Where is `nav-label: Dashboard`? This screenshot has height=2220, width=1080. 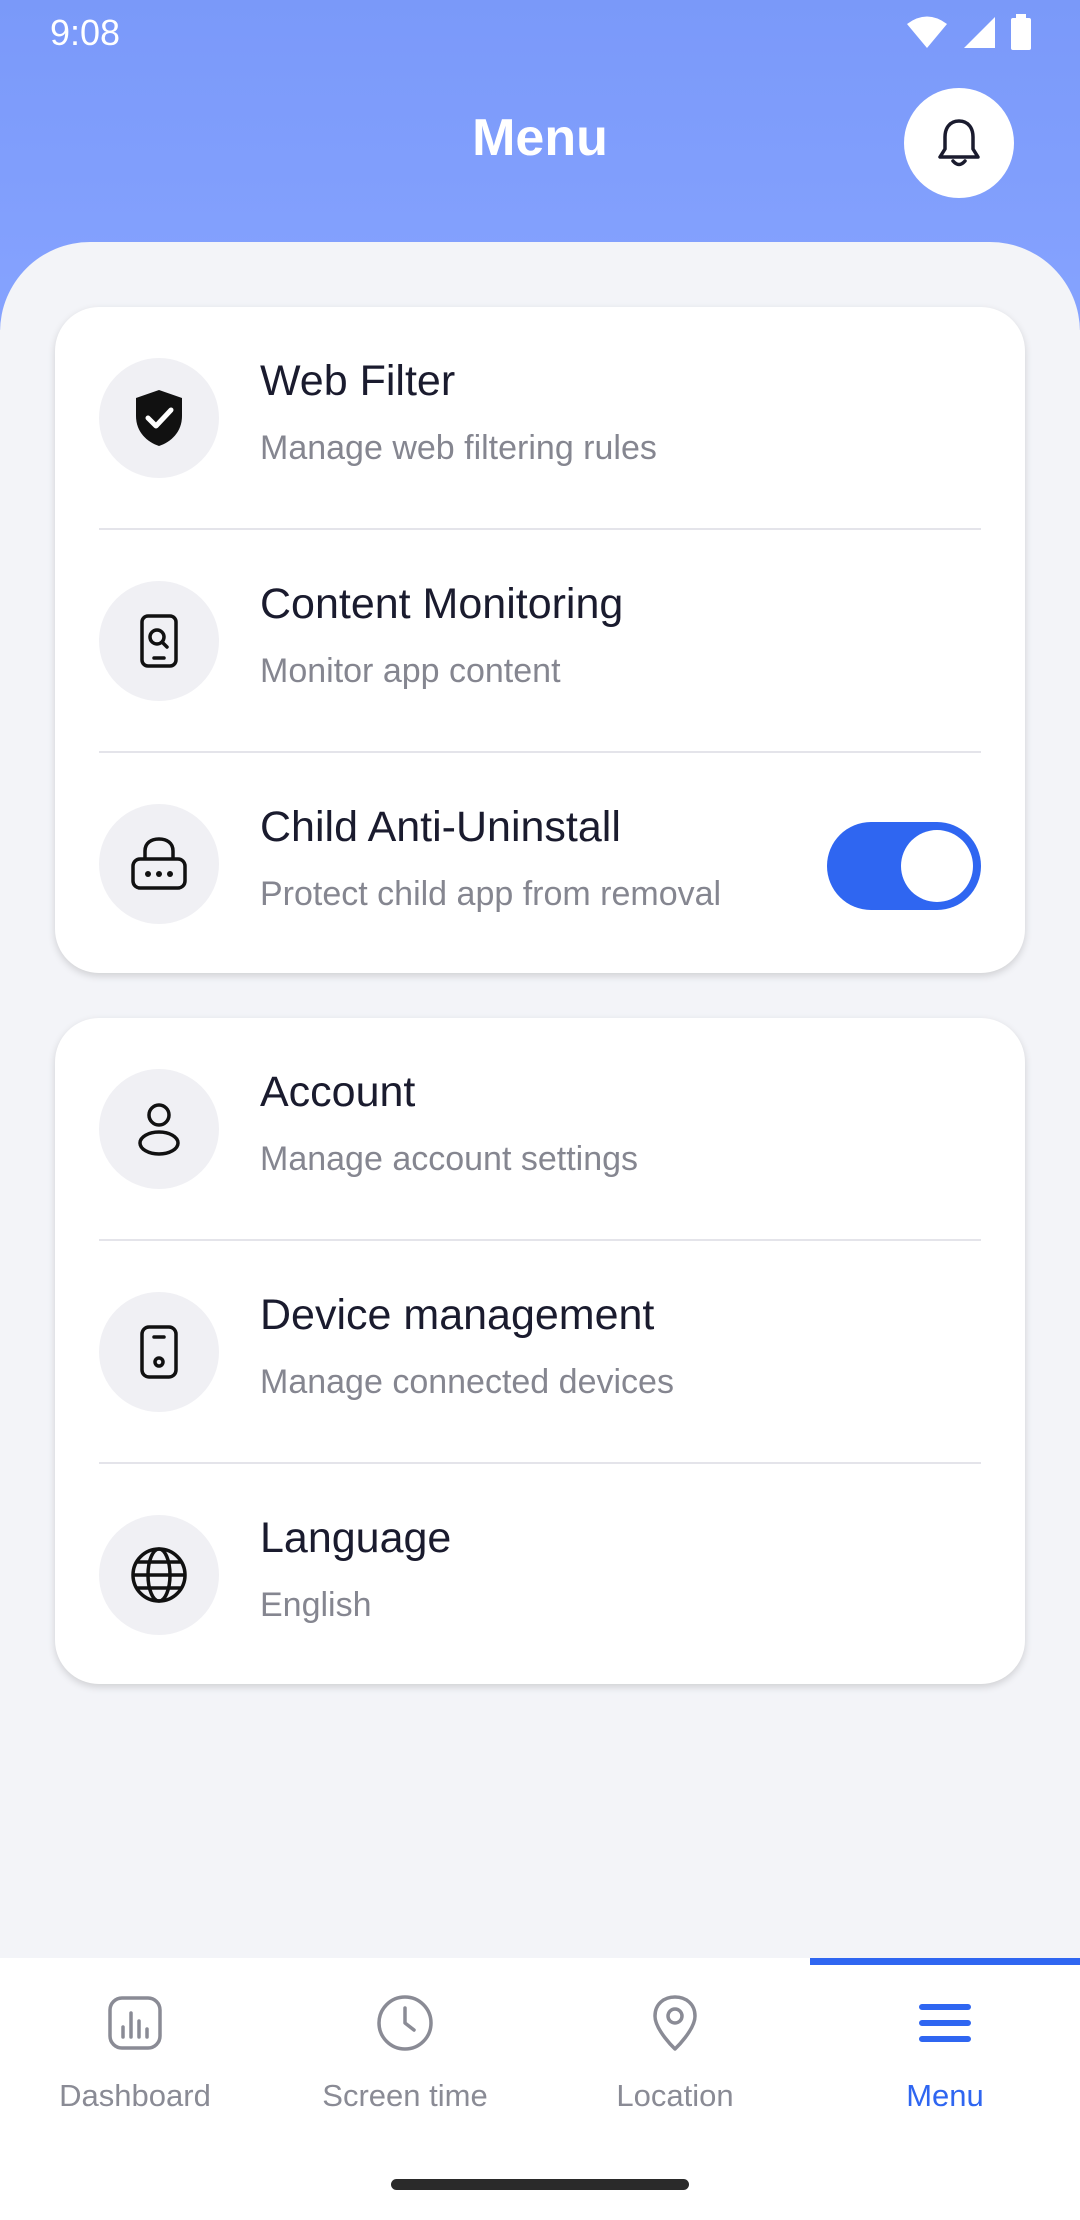 nav-label: Dashboard is located at coordinates (135, 2095).